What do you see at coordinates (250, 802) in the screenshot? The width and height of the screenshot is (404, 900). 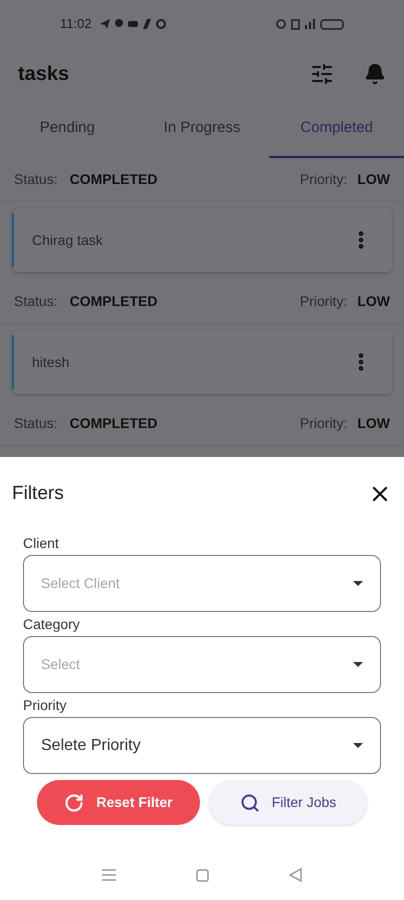 I see `search-icon` at bounding box center [250, 802].